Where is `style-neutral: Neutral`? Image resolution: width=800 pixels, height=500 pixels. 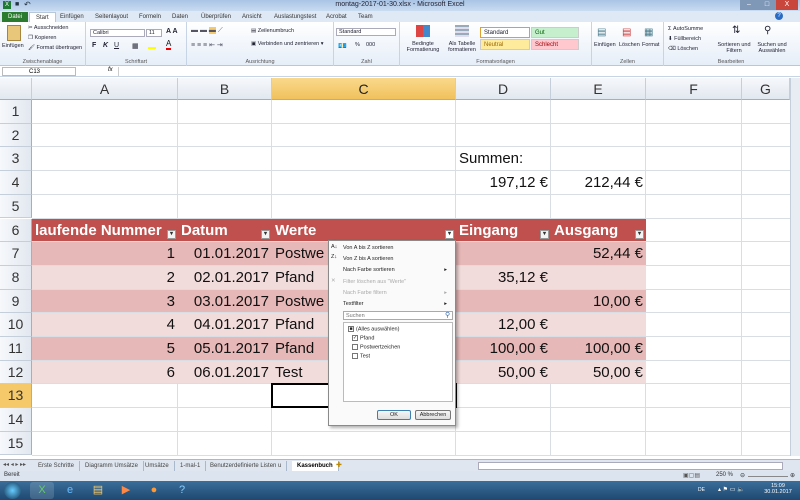 style-neutral: Neutral is located at coordinates (505, 44).